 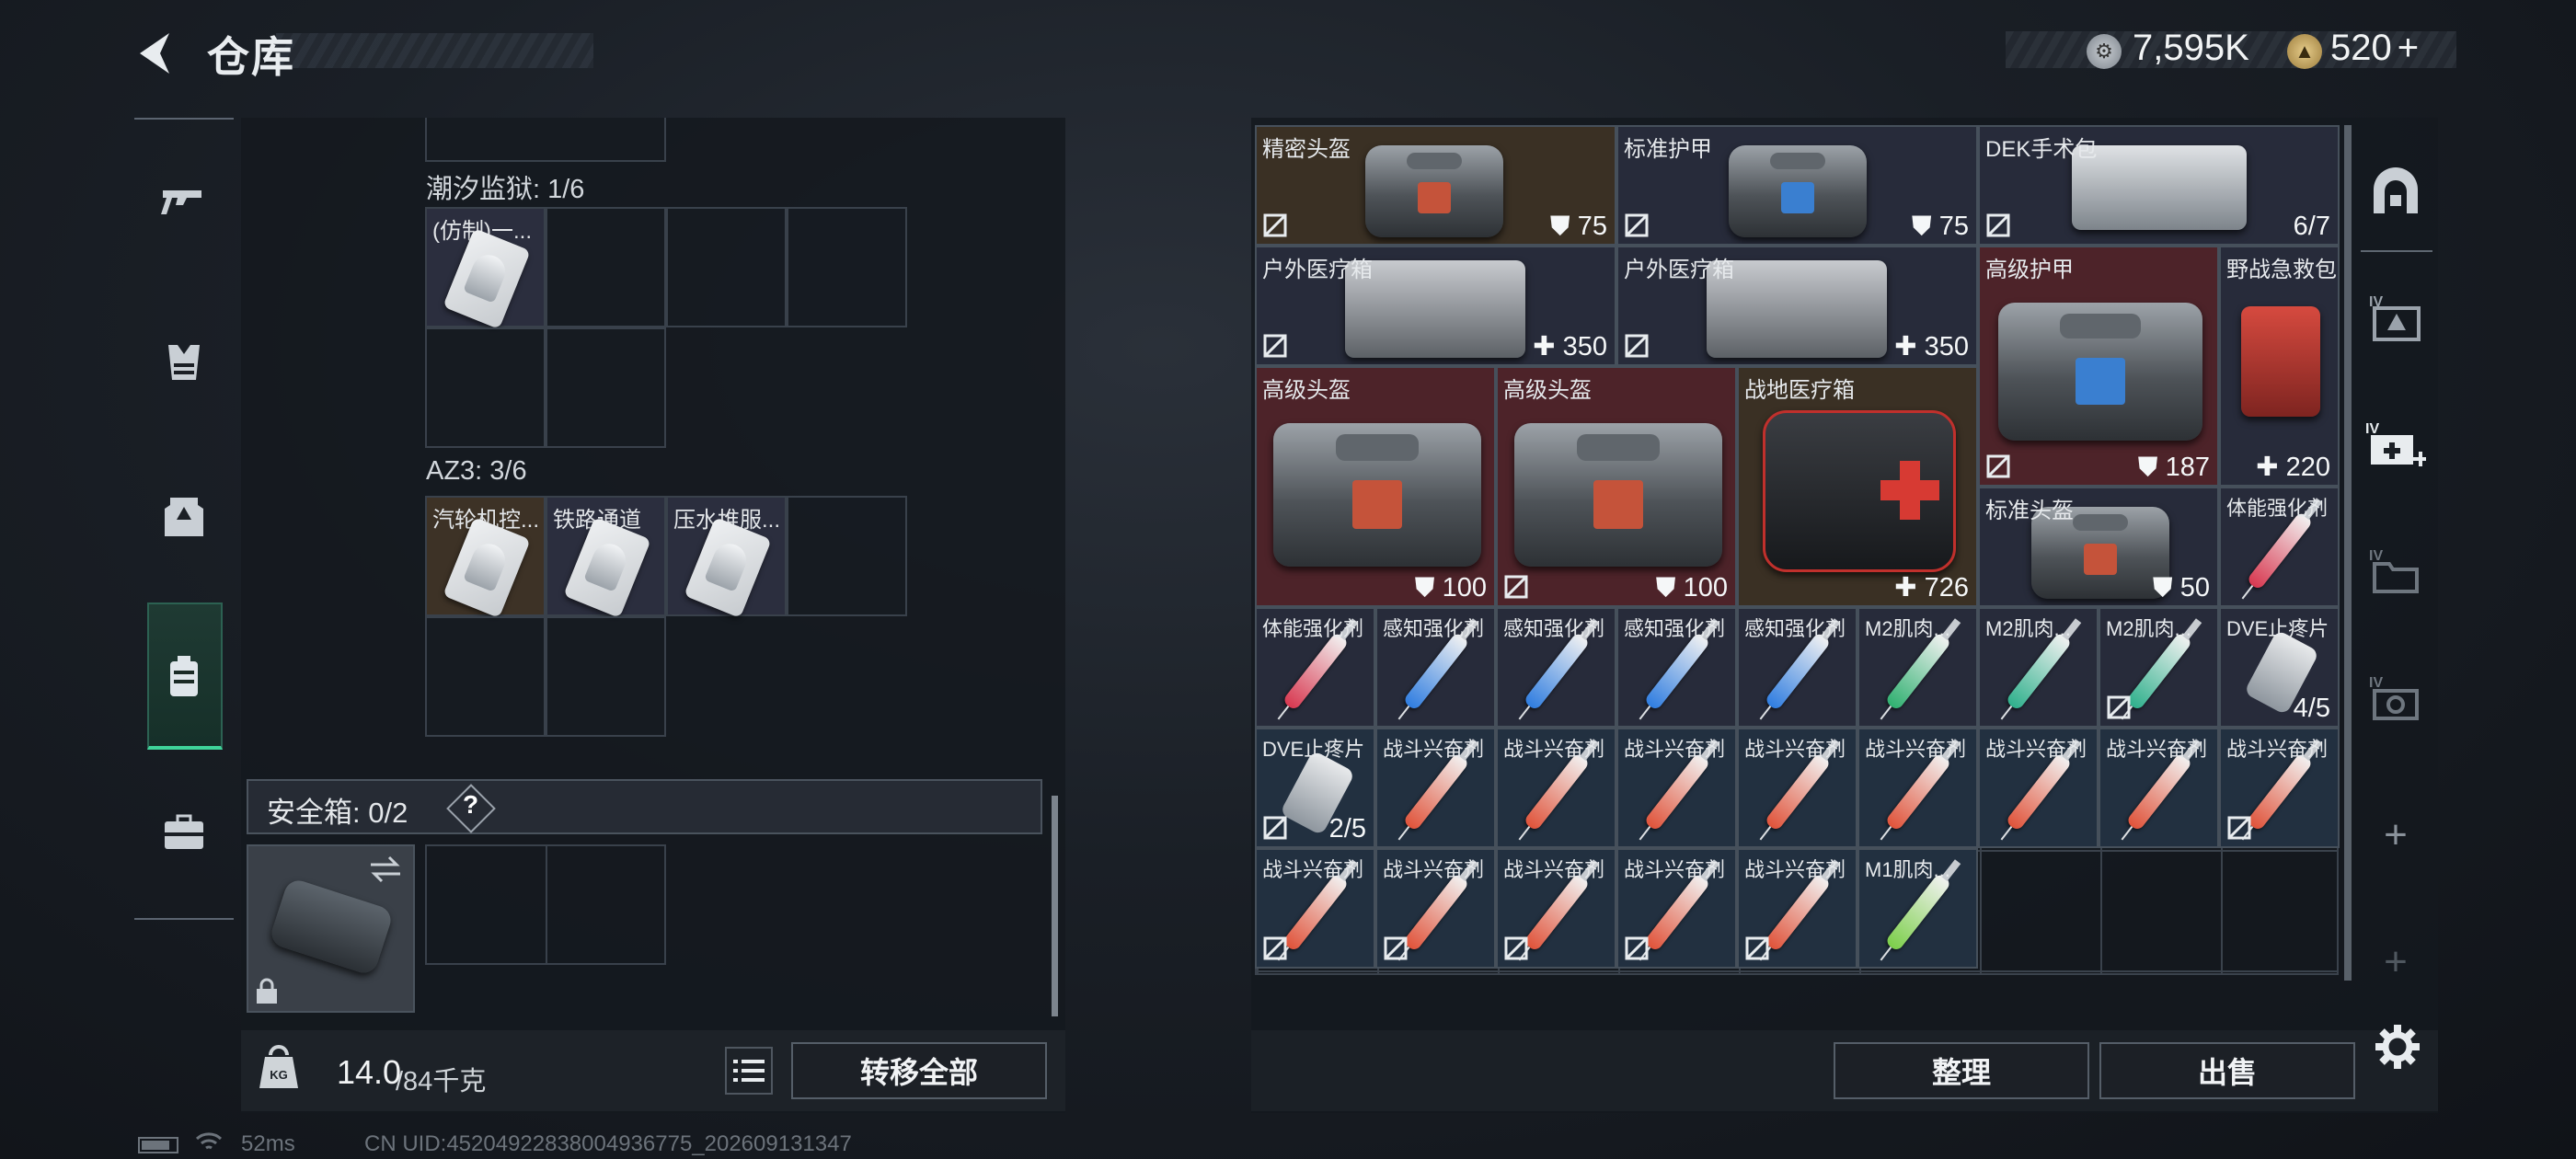 I want to click on stash-item: DVE止疼片 2/5, so click(x=1315, y=788).